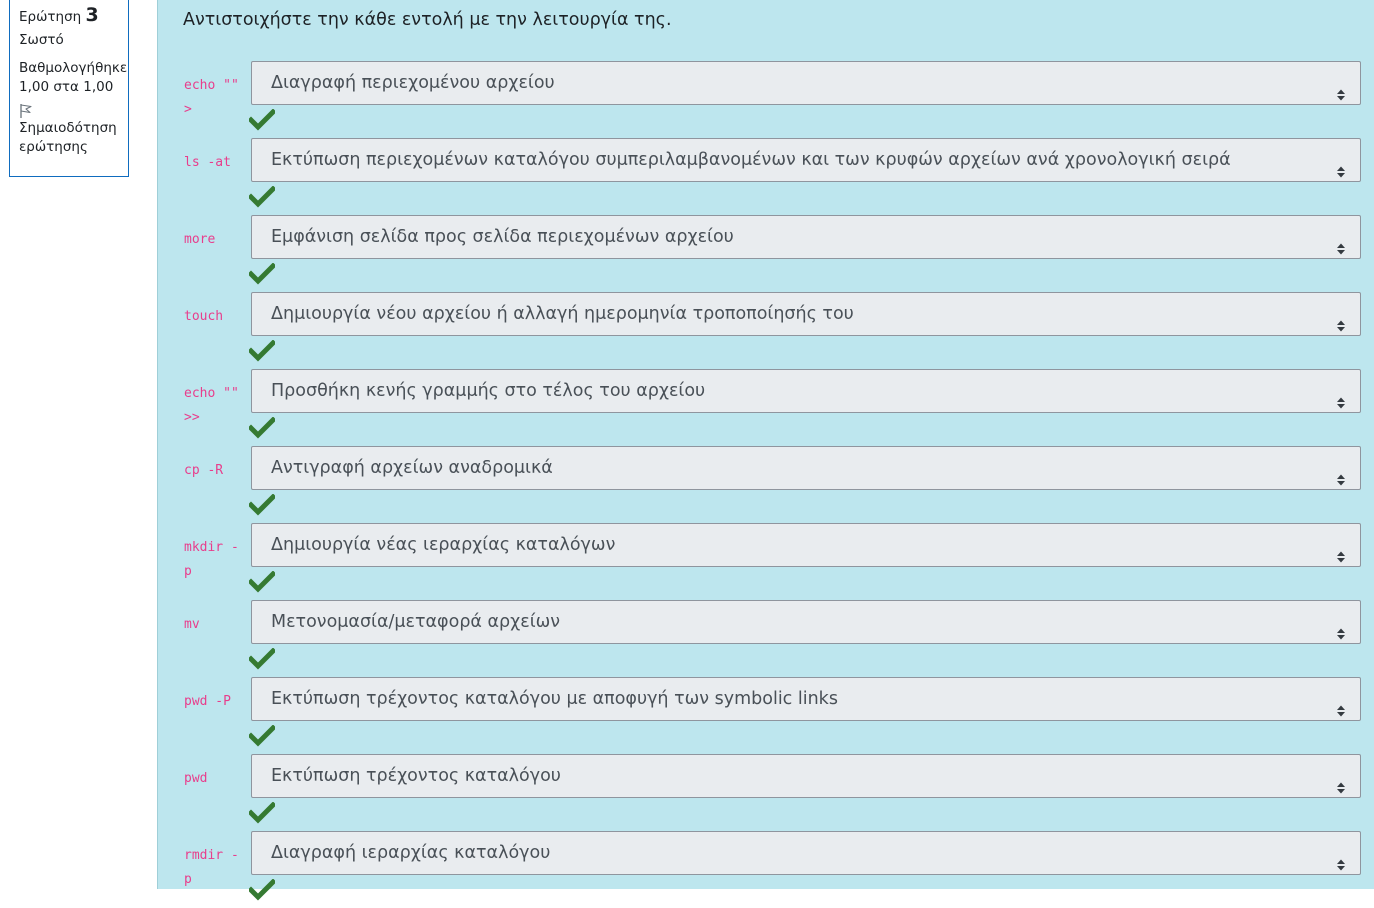  What do you see at coordinates (443, 545) in the screenshot?
I see `answer-select-value: Δημιουργία νέας ιεραρχίας καταλόγων` at bounding box center [443, 545].